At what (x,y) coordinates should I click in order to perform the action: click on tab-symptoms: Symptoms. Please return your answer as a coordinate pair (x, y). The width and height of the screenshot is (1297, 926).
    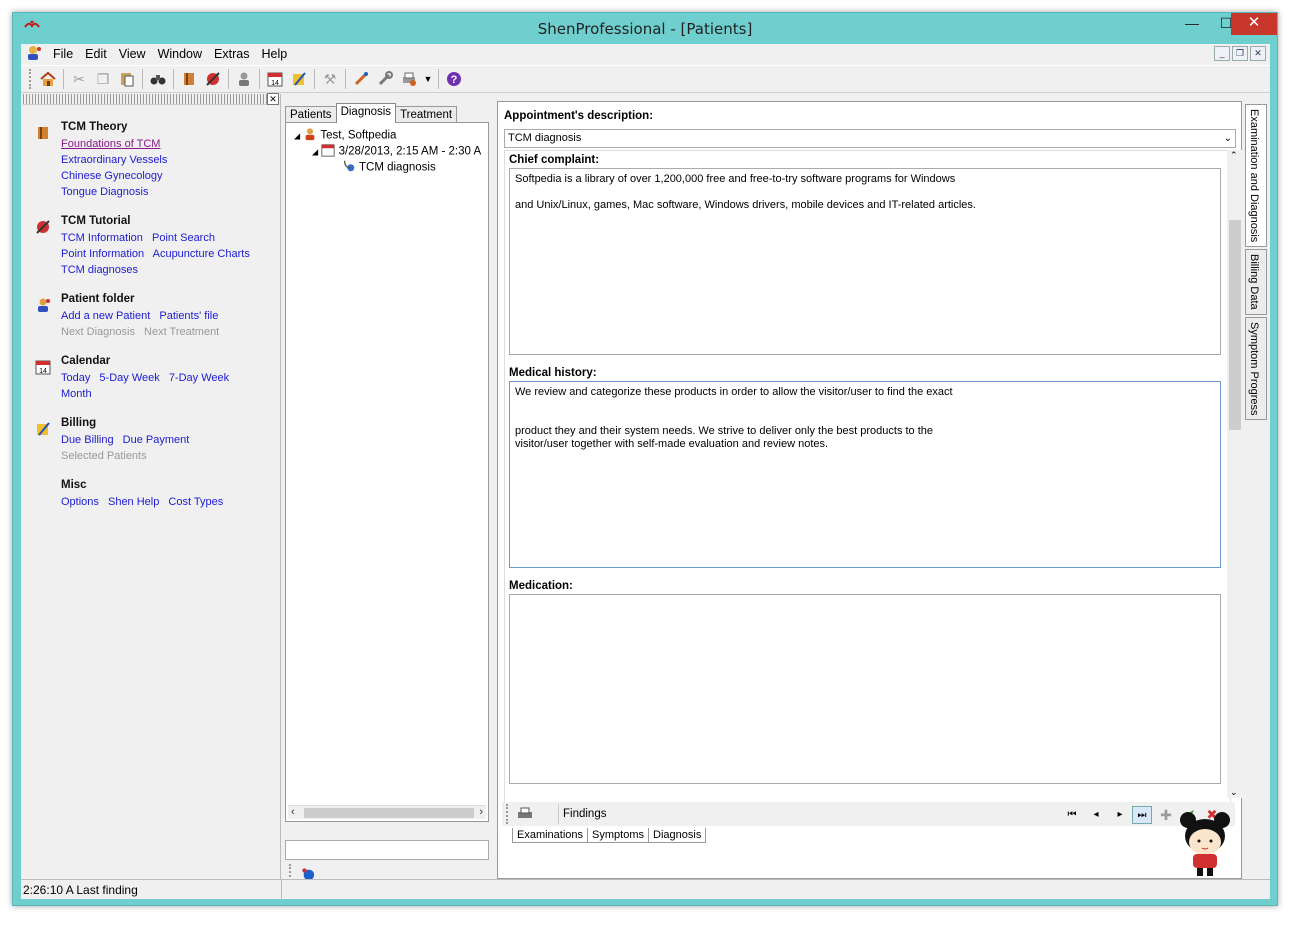
    Looking at the image, I should click on (618, 835).